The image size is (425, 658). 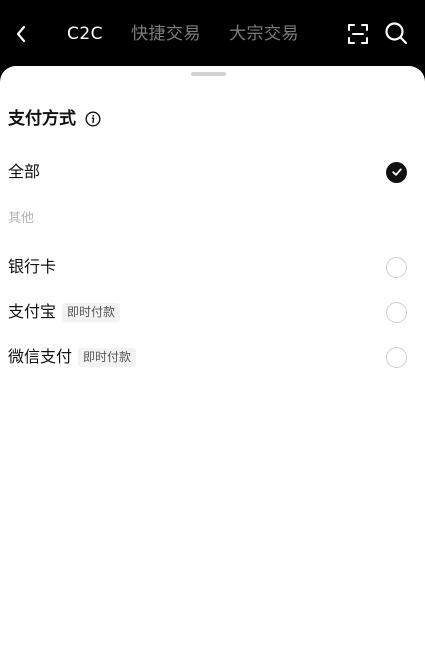 What do you see at coordinates (32, 311) in the screenshot?
I see `option-alipay-label: 支付宝` at bounding box center [32, 311].